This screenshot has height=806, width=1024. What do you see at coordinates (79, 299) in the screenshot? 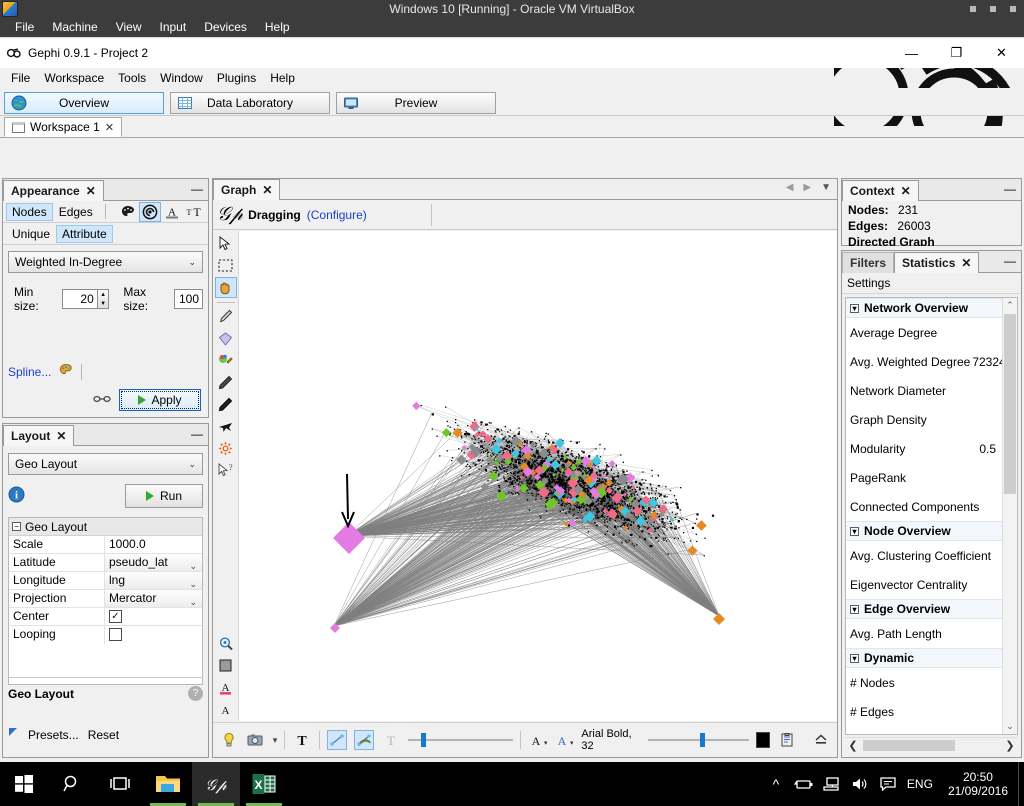
I see `min-size-input: 20` at bounding box center [79, 299].